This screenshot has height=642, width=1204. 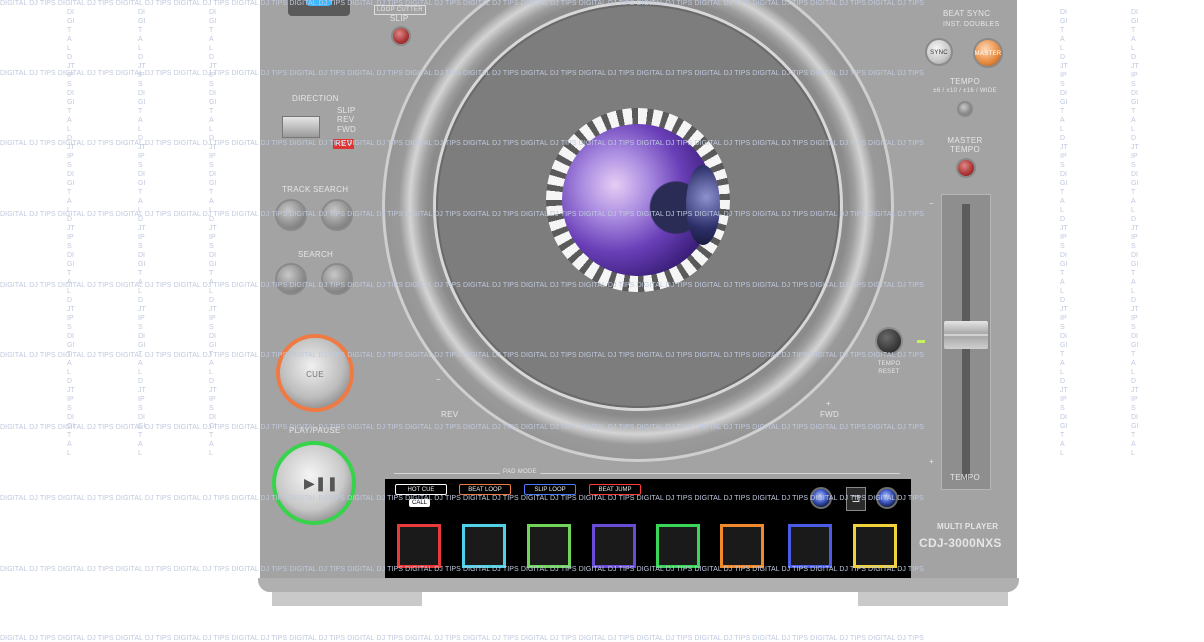 What do you see at coordinates (965, 81) in the screenshot?
I see `tempo-range-label: TEMPO` at bounding box center [965, 81].